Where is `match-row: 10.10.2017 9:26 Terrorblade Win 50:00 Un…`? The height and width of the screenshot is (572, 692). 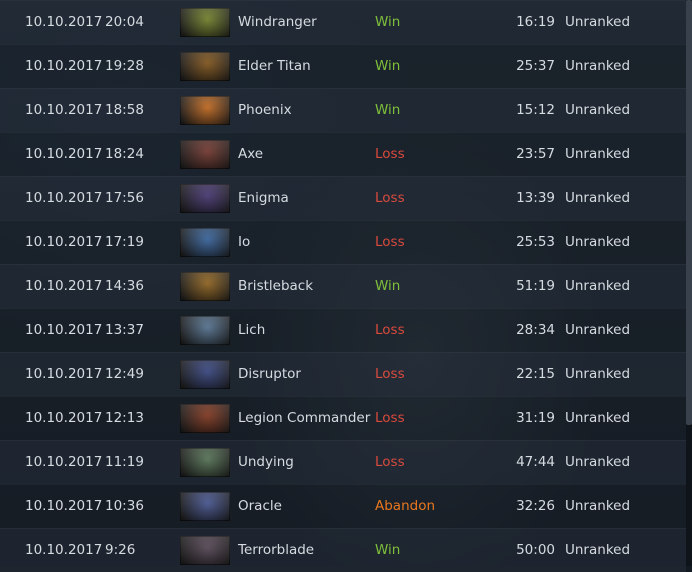 match-row: 10.10.2017 9:26 Terrorblade Win 50:00 Un… is located at coordinates (343, 550).